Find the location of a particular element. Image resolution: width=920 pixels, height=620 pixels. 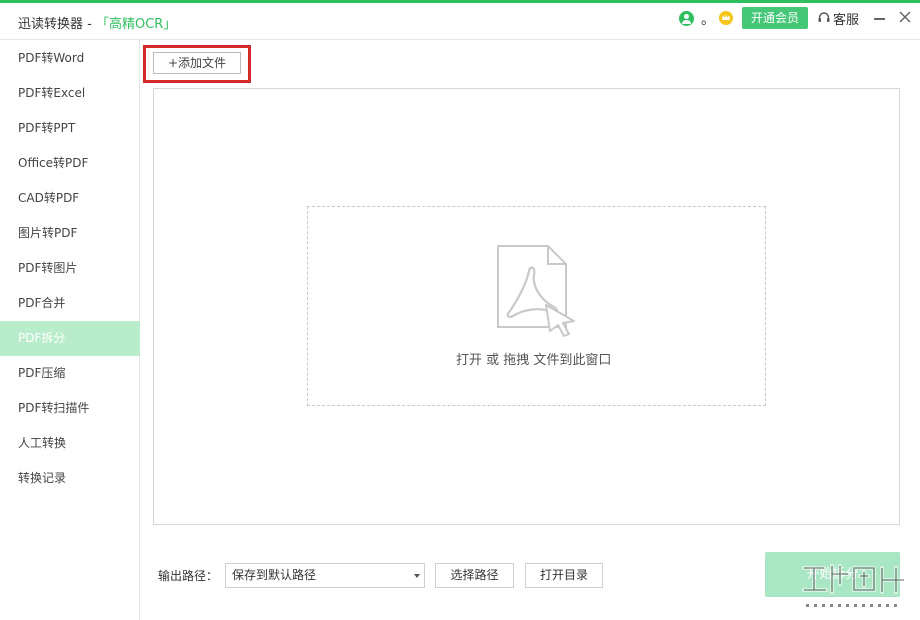

sidebar-item-pdf-to-image: PDF转图片 is located at coordinates (70, 268).